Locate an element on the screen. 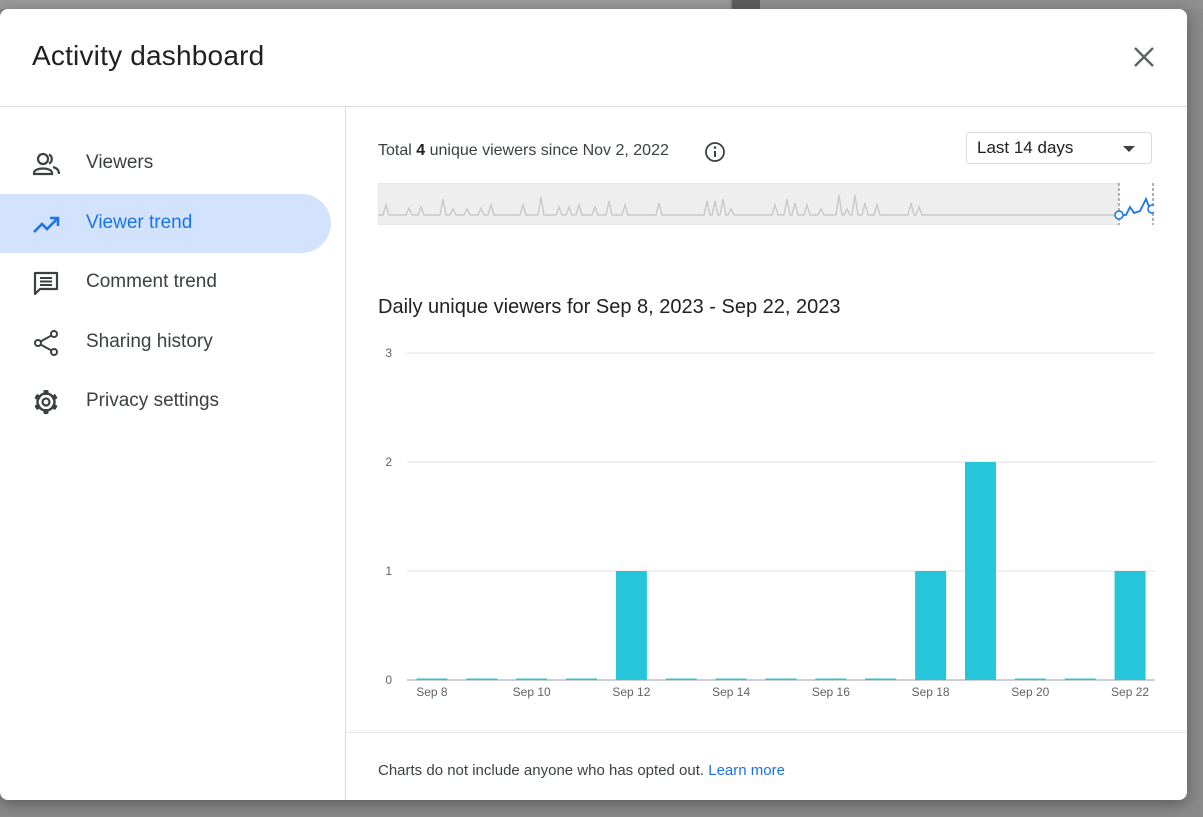 This screenshot has height=817, width=1203. dialog-title: Activity dashboard is located at coordinates (148, 55).